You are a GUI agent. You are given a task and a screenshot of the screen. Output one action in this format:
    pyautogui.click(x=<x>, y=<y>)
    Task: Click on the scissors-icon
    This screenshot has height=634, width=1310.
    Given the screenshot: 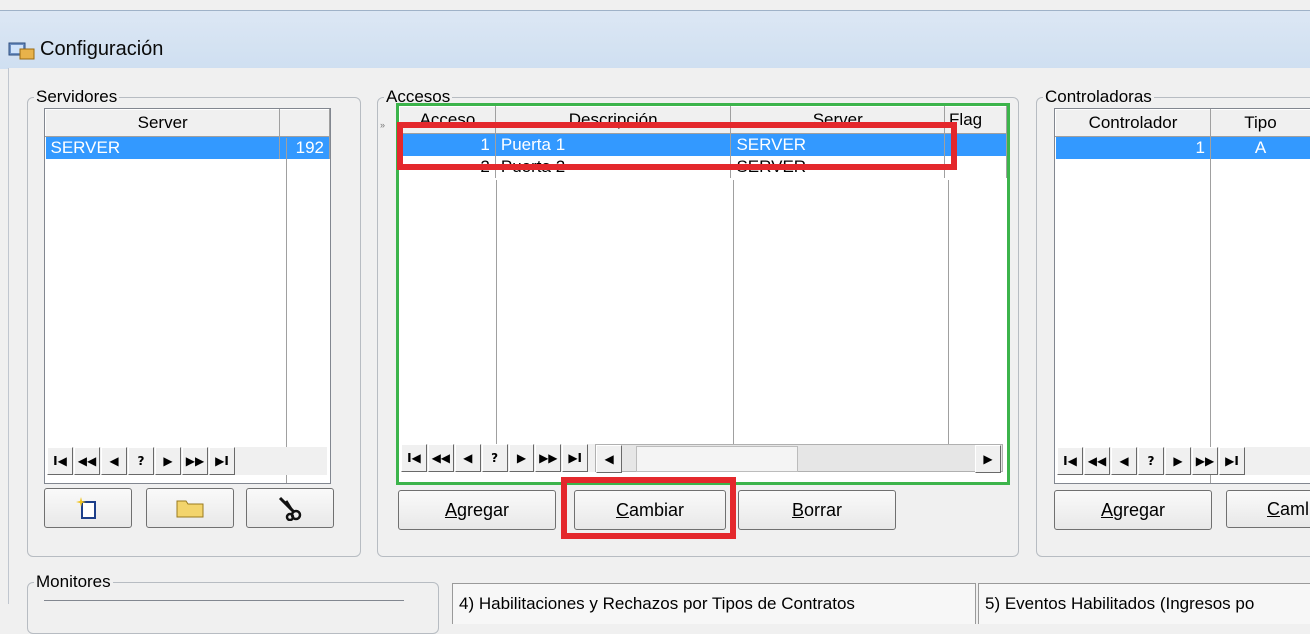 What is the action you would take?
    pyautogui.click(x=290, y=508)
    